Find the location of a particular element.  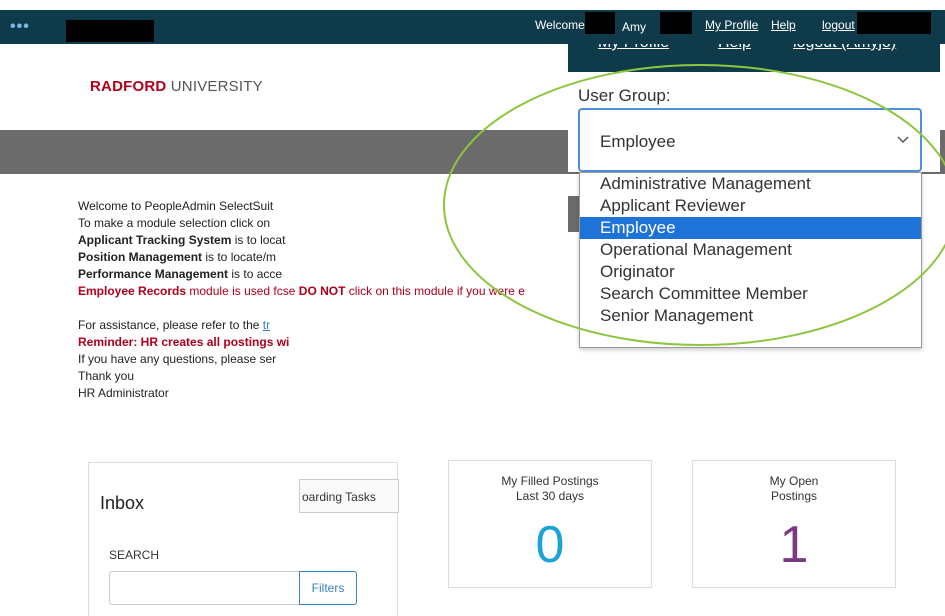

card-title: My Open is located at coordinates (794, 481).